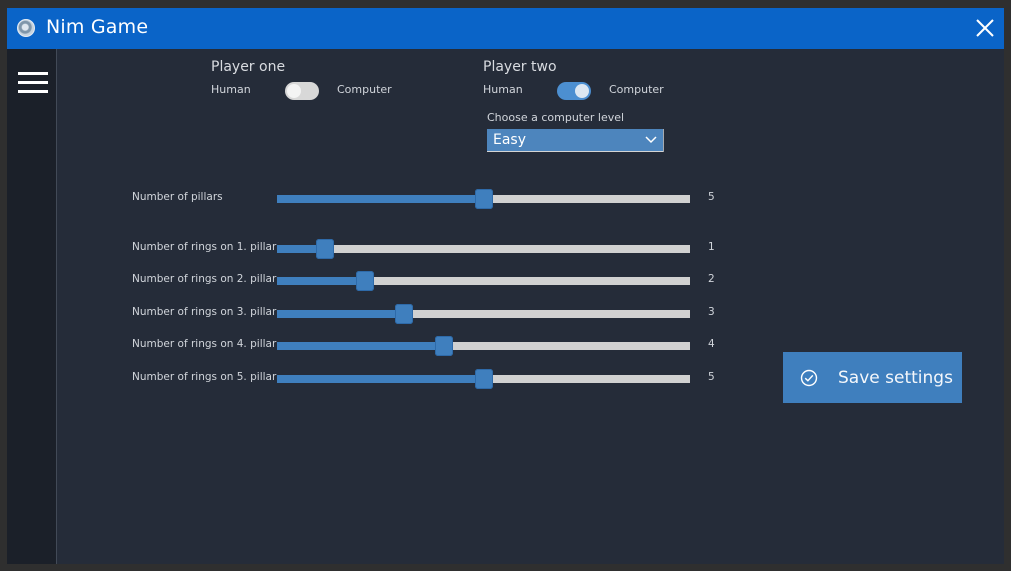 The image size is (1011, 571). What do you see at coordinates (809, 378) in the screenshot?
I see `check-circle-icon` at bounding box center [809, 378].